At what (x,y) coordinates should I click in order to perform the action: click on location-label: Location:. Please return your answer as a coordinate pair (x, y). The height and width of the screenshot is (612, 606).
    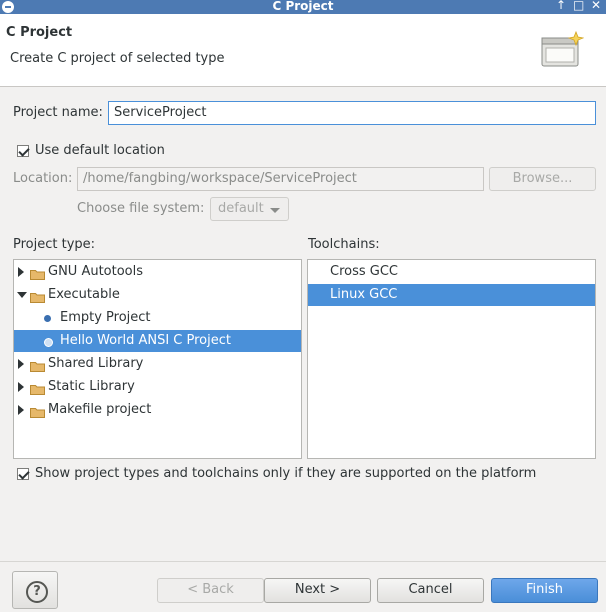
    Looking at the image, I should click on (43, 178).